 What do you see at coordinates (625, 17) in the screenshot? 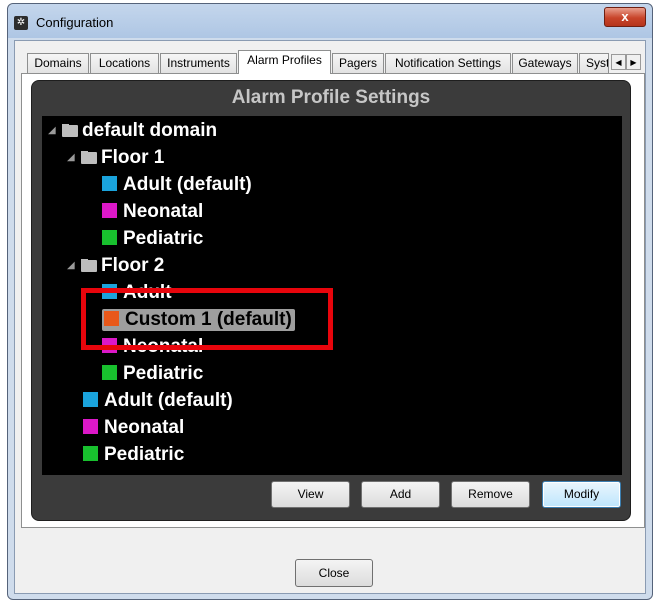
I see `close-window-button: x` at bounding box center [625, 17].